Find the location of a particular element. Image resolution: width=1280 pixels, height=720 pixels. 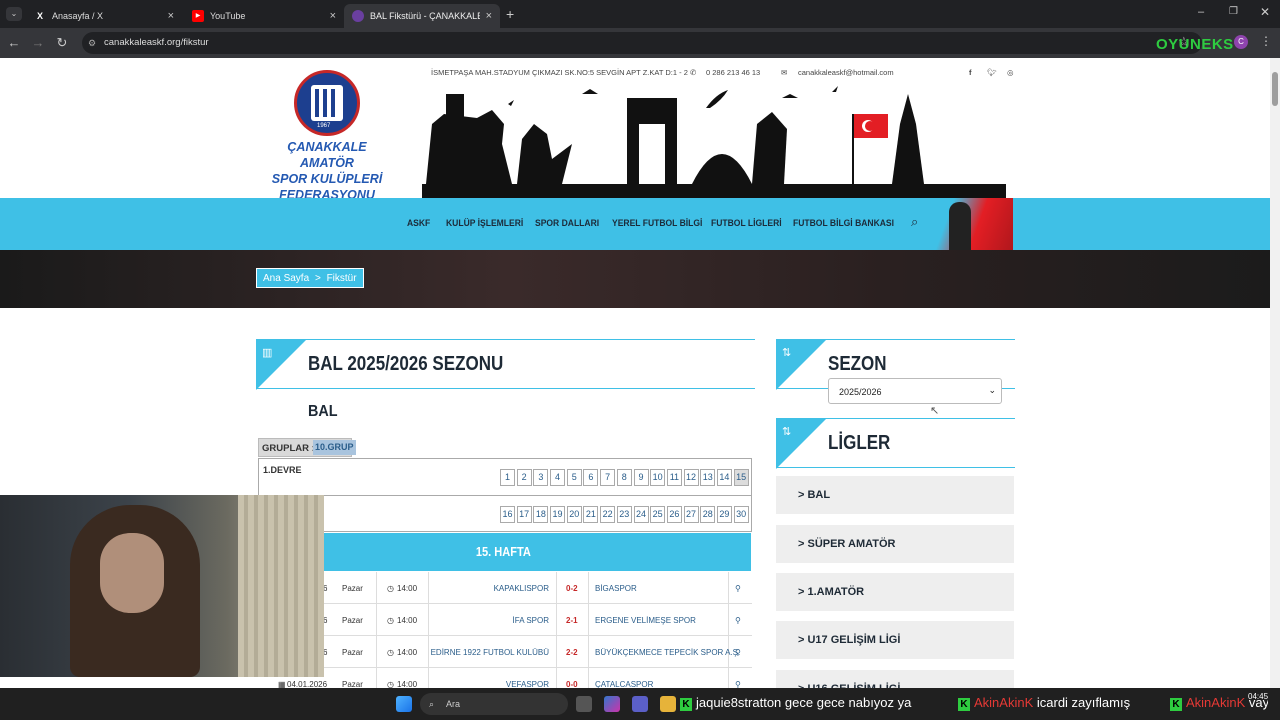

match-score: 0-2 is located at coordinates (572, 588).